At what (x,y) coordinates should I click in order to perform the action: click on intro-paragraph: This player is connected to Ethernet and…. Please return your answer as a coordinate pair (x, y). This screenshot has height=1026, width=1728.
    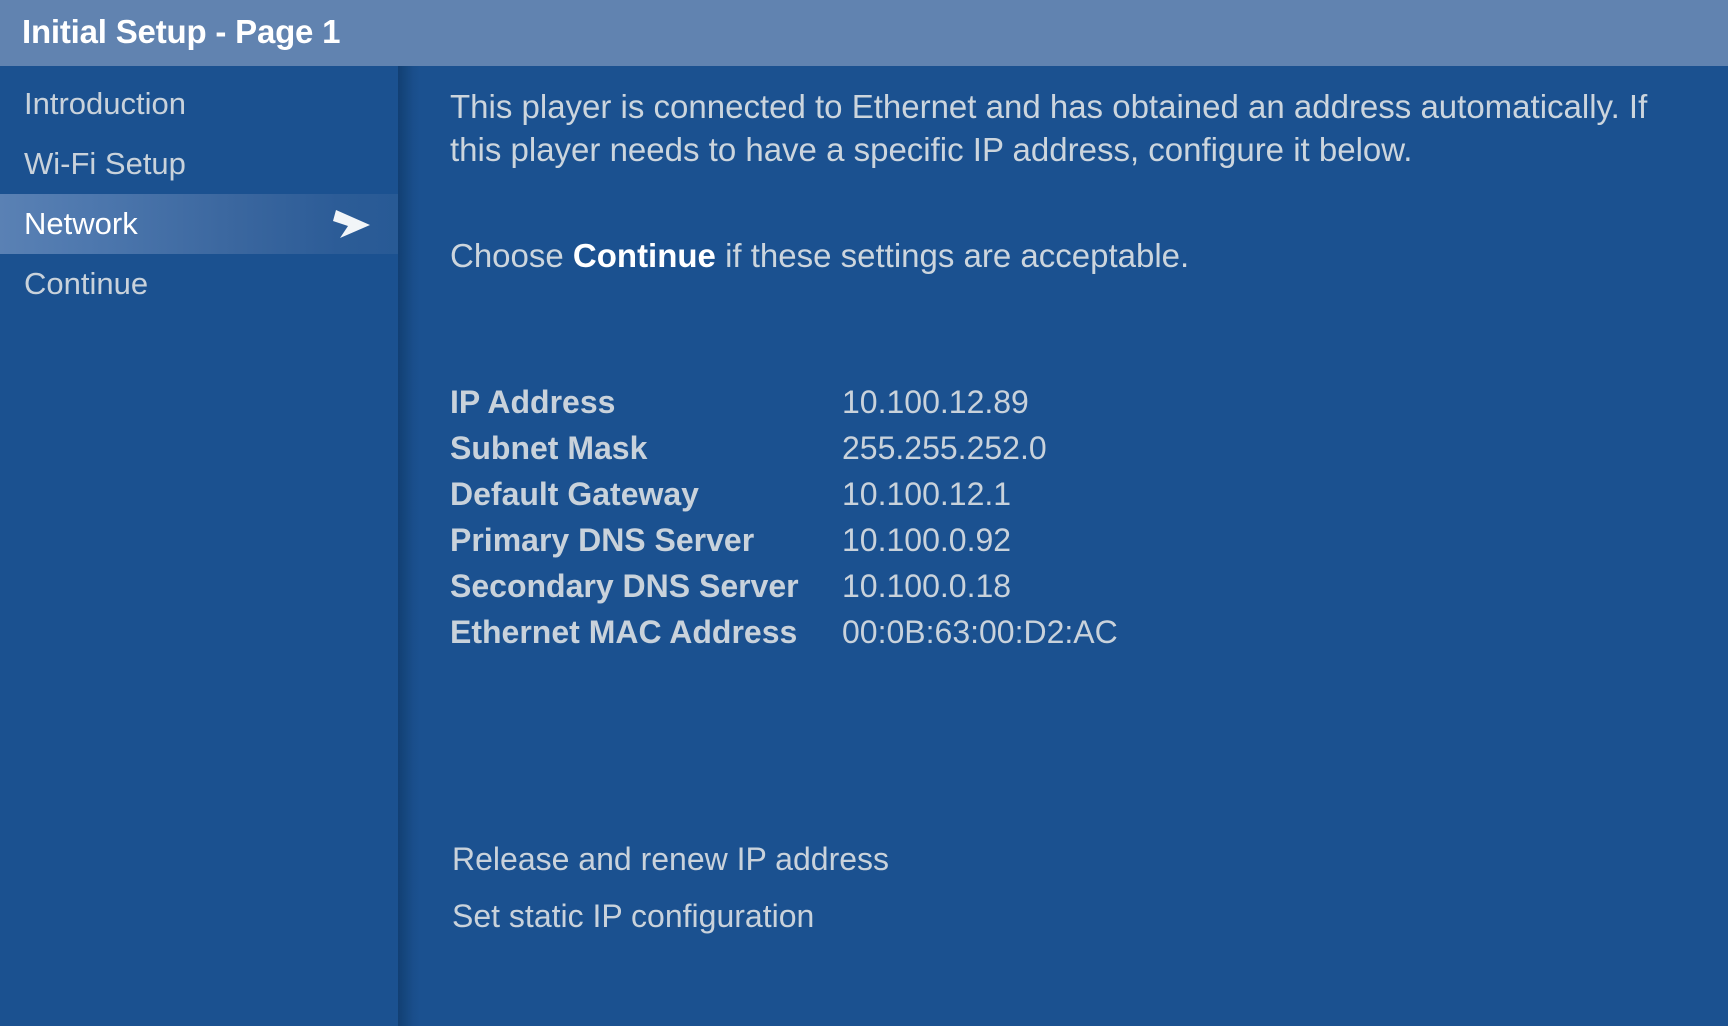
    Looking at the image, I should click on (1049, 128).